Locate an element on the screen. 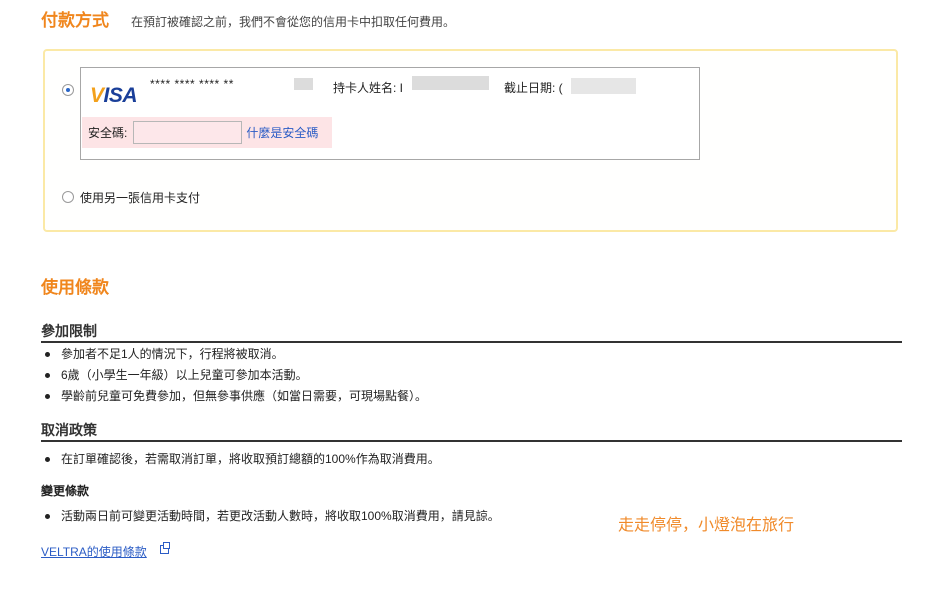  cancellation-list: 在訂單確認後，若需取消訂單，將收取預訂總額的100%作為取消費用。 is located at coordinates (240, 459).